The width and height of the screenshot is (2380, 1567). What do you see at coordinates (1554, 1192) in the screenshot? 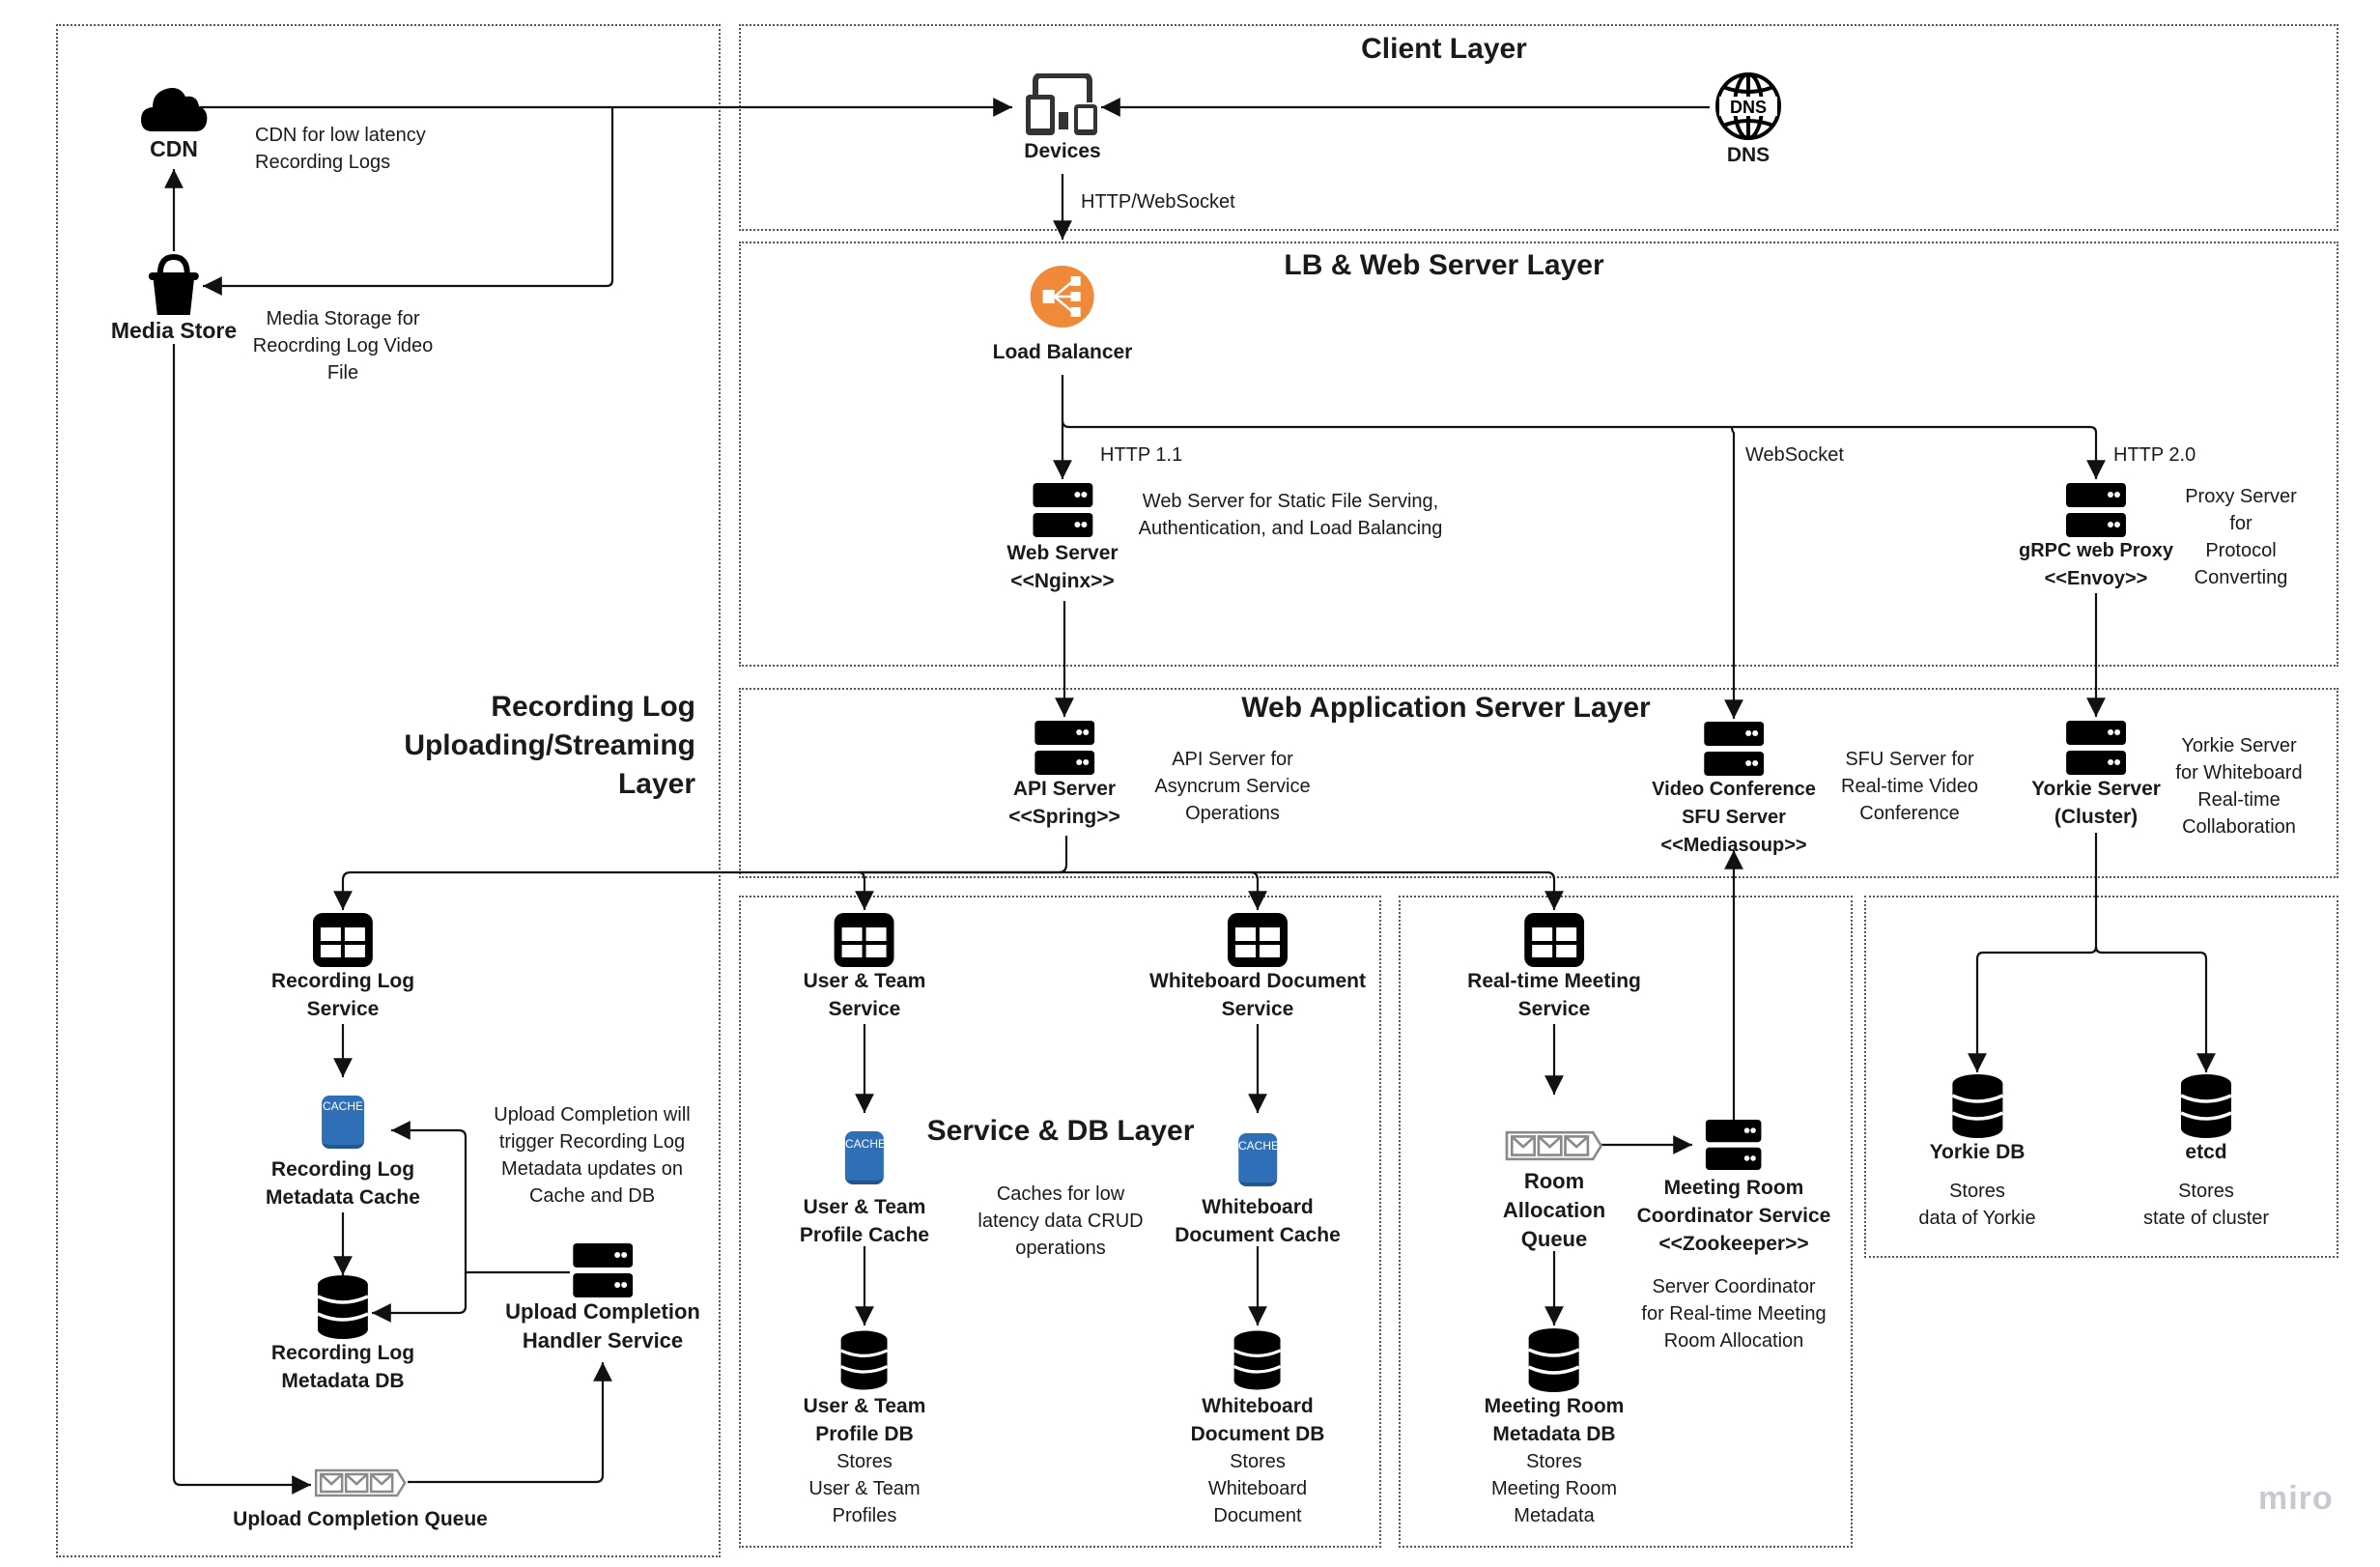
I see `room-queue-node: Room Allocation Queue` at bounding box center [1554, 1192].